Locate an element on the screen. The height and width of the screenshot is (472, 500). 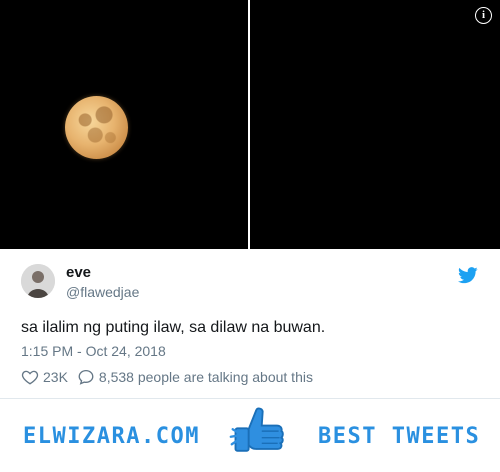
twitter-bird-icon is located at coordinates (468, 275).